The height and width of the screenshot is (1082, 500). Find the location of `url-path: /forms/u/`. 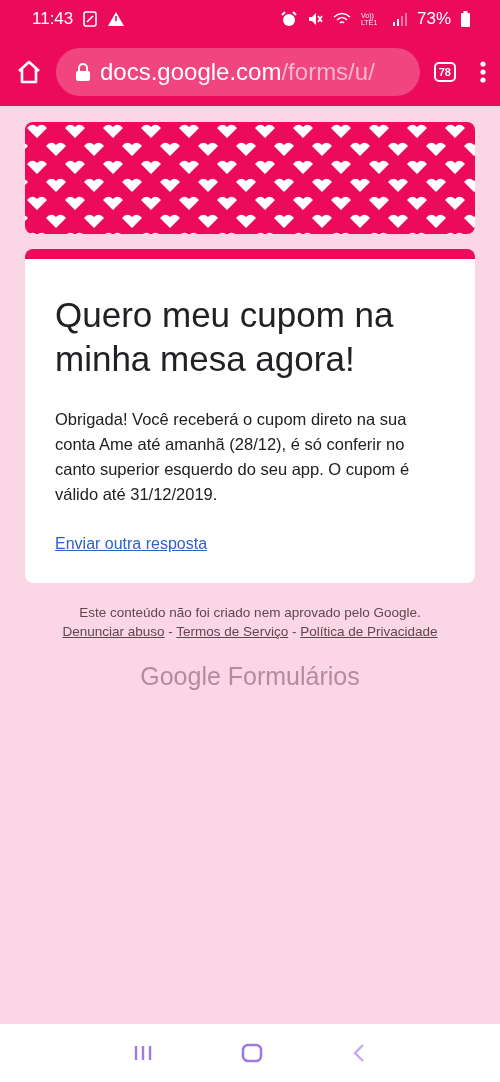

url-path: /forms/u/ is located at coordinates (328, 71).